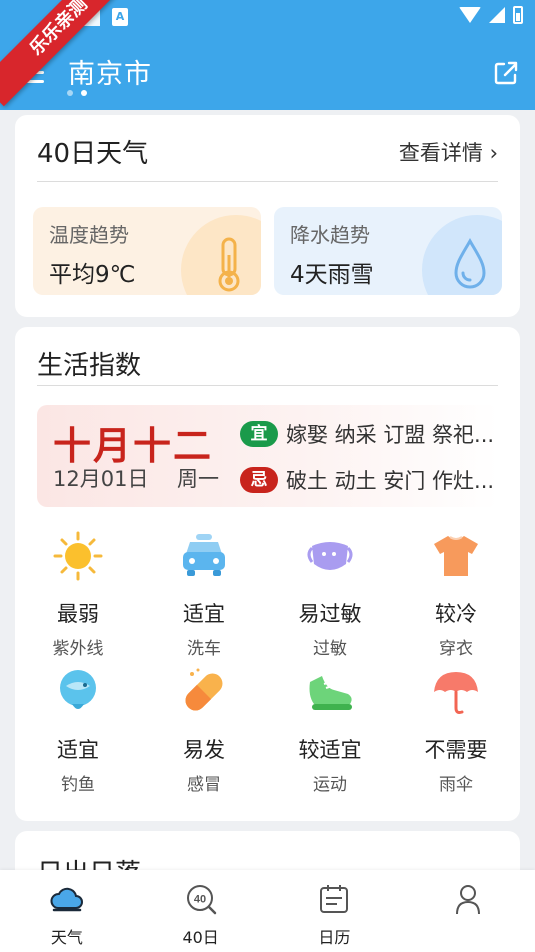 The width and height of the screenshot is (535, 952). I want to click on pill-icon, so click(204, 689).